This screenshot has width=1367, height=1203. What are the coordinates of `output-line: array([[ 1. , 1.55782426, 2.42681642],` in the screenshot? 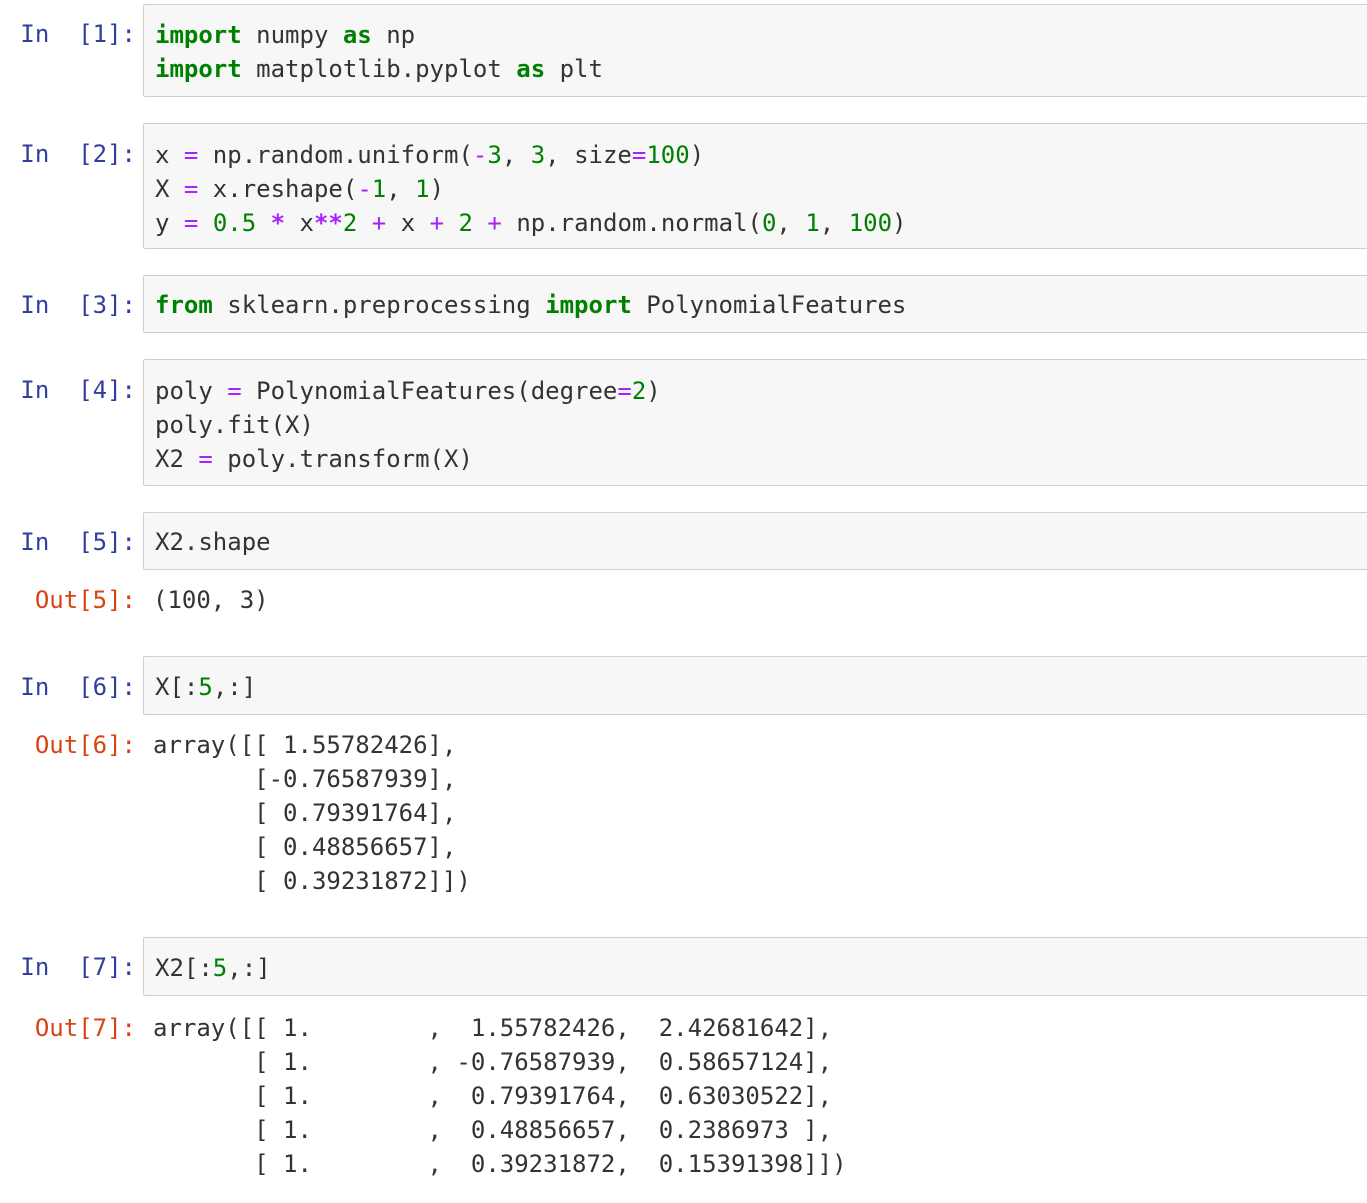 It's located at (493, 1028).